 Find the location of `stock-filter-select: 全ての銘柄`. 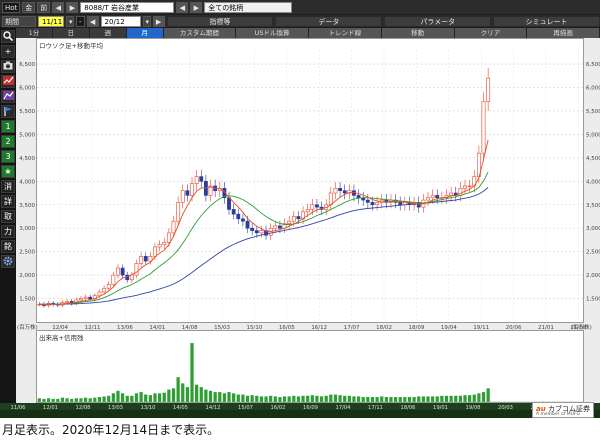

stock-filter-select: 全ての銘柄 is located at coordinates (248, 7).